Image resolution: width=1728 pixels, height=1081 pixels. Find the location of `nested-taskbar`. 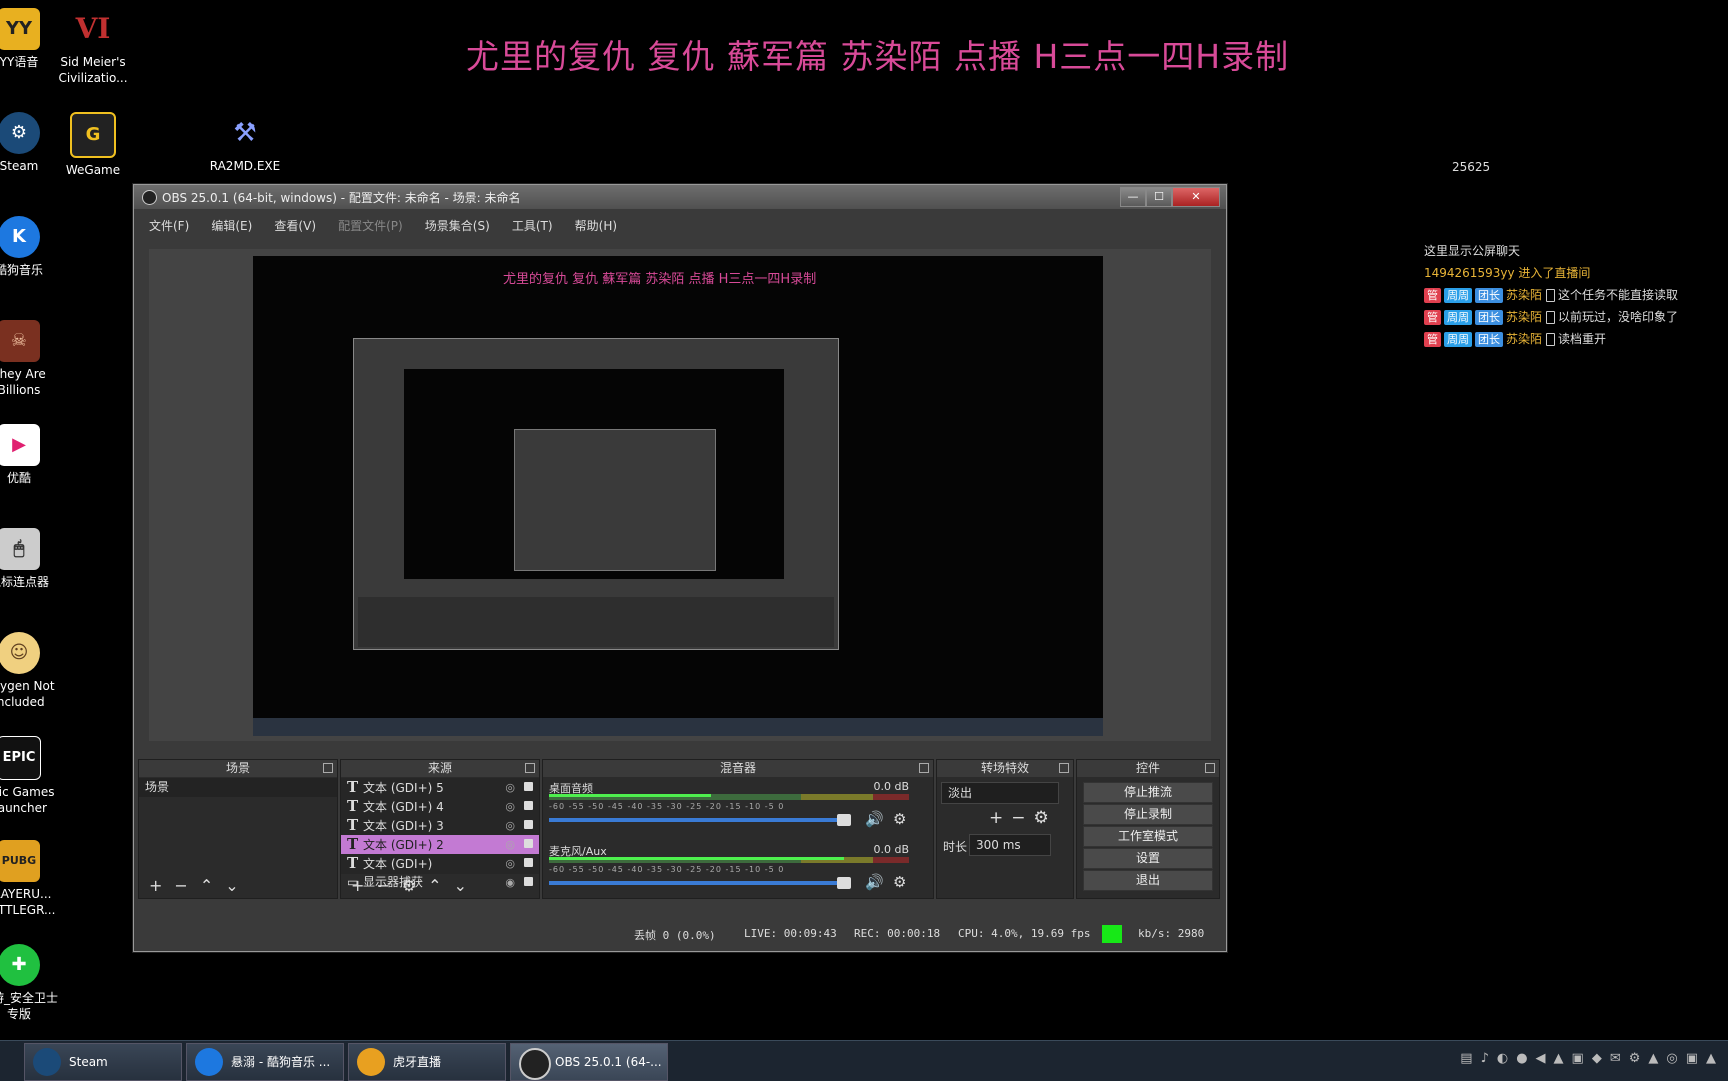

nested-taskbar is located at coordinates (678, 727).